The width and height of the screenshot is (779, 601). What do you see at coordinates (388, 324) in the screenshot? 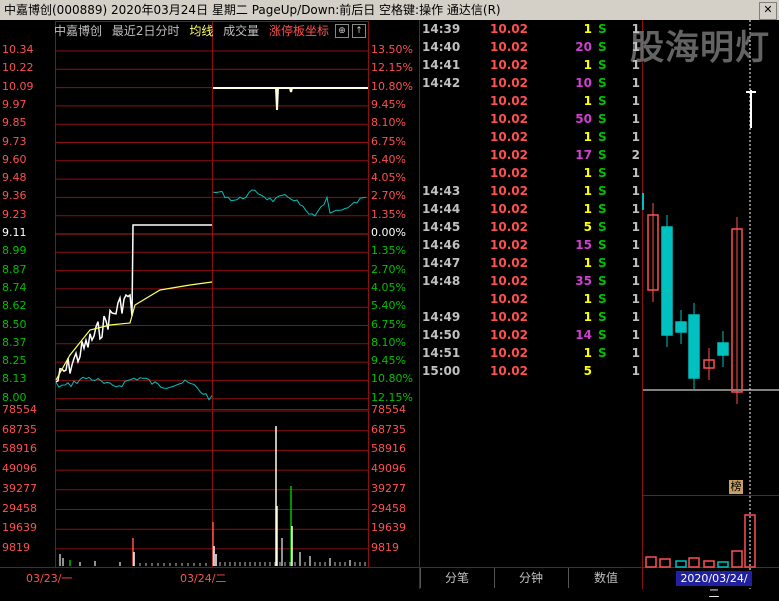
I see `percent-tick-label: 6.75%` at bounding box center [388, 324].